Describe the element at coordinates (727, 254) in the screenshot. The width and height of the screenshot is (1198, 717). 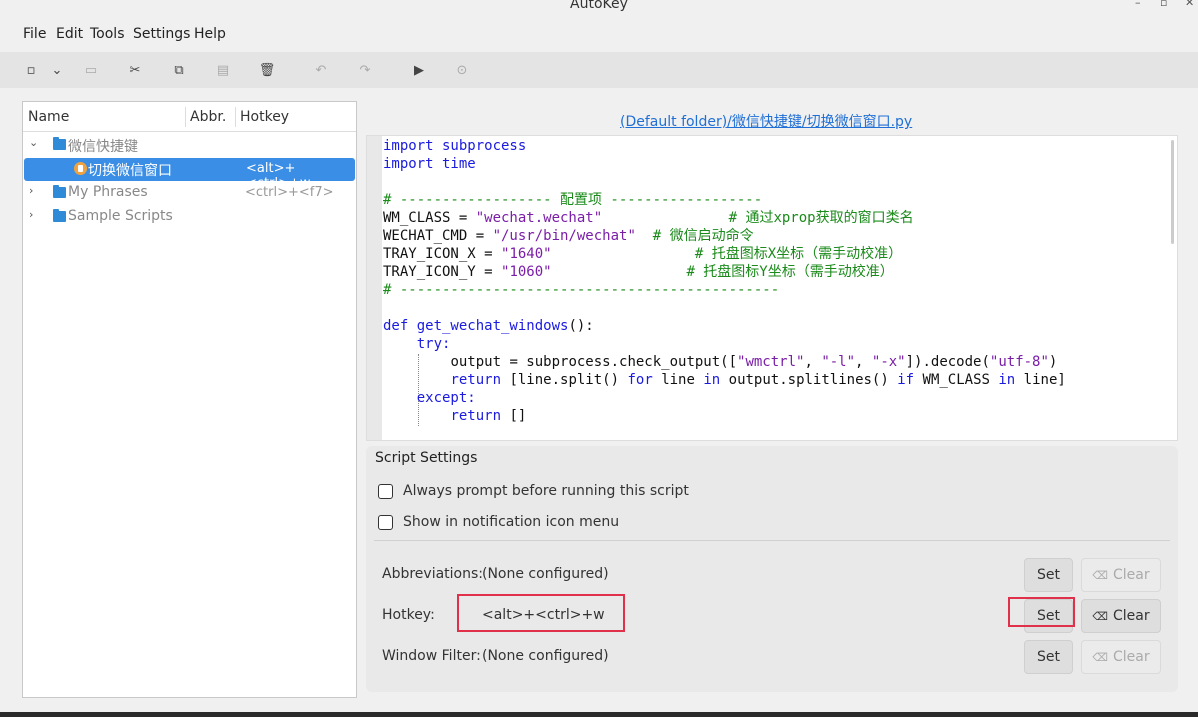
I see `code-token: # 托盘图标X坐标（需手动校准）` at that location.